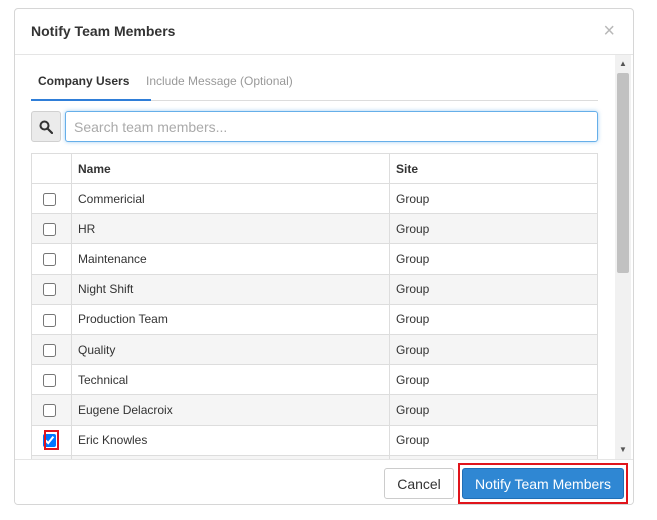 The image size is (657, 520). Describe the element at coordinates (623, 64) in the screenshot. I see `scroll-up-icon: ▲` at that location.